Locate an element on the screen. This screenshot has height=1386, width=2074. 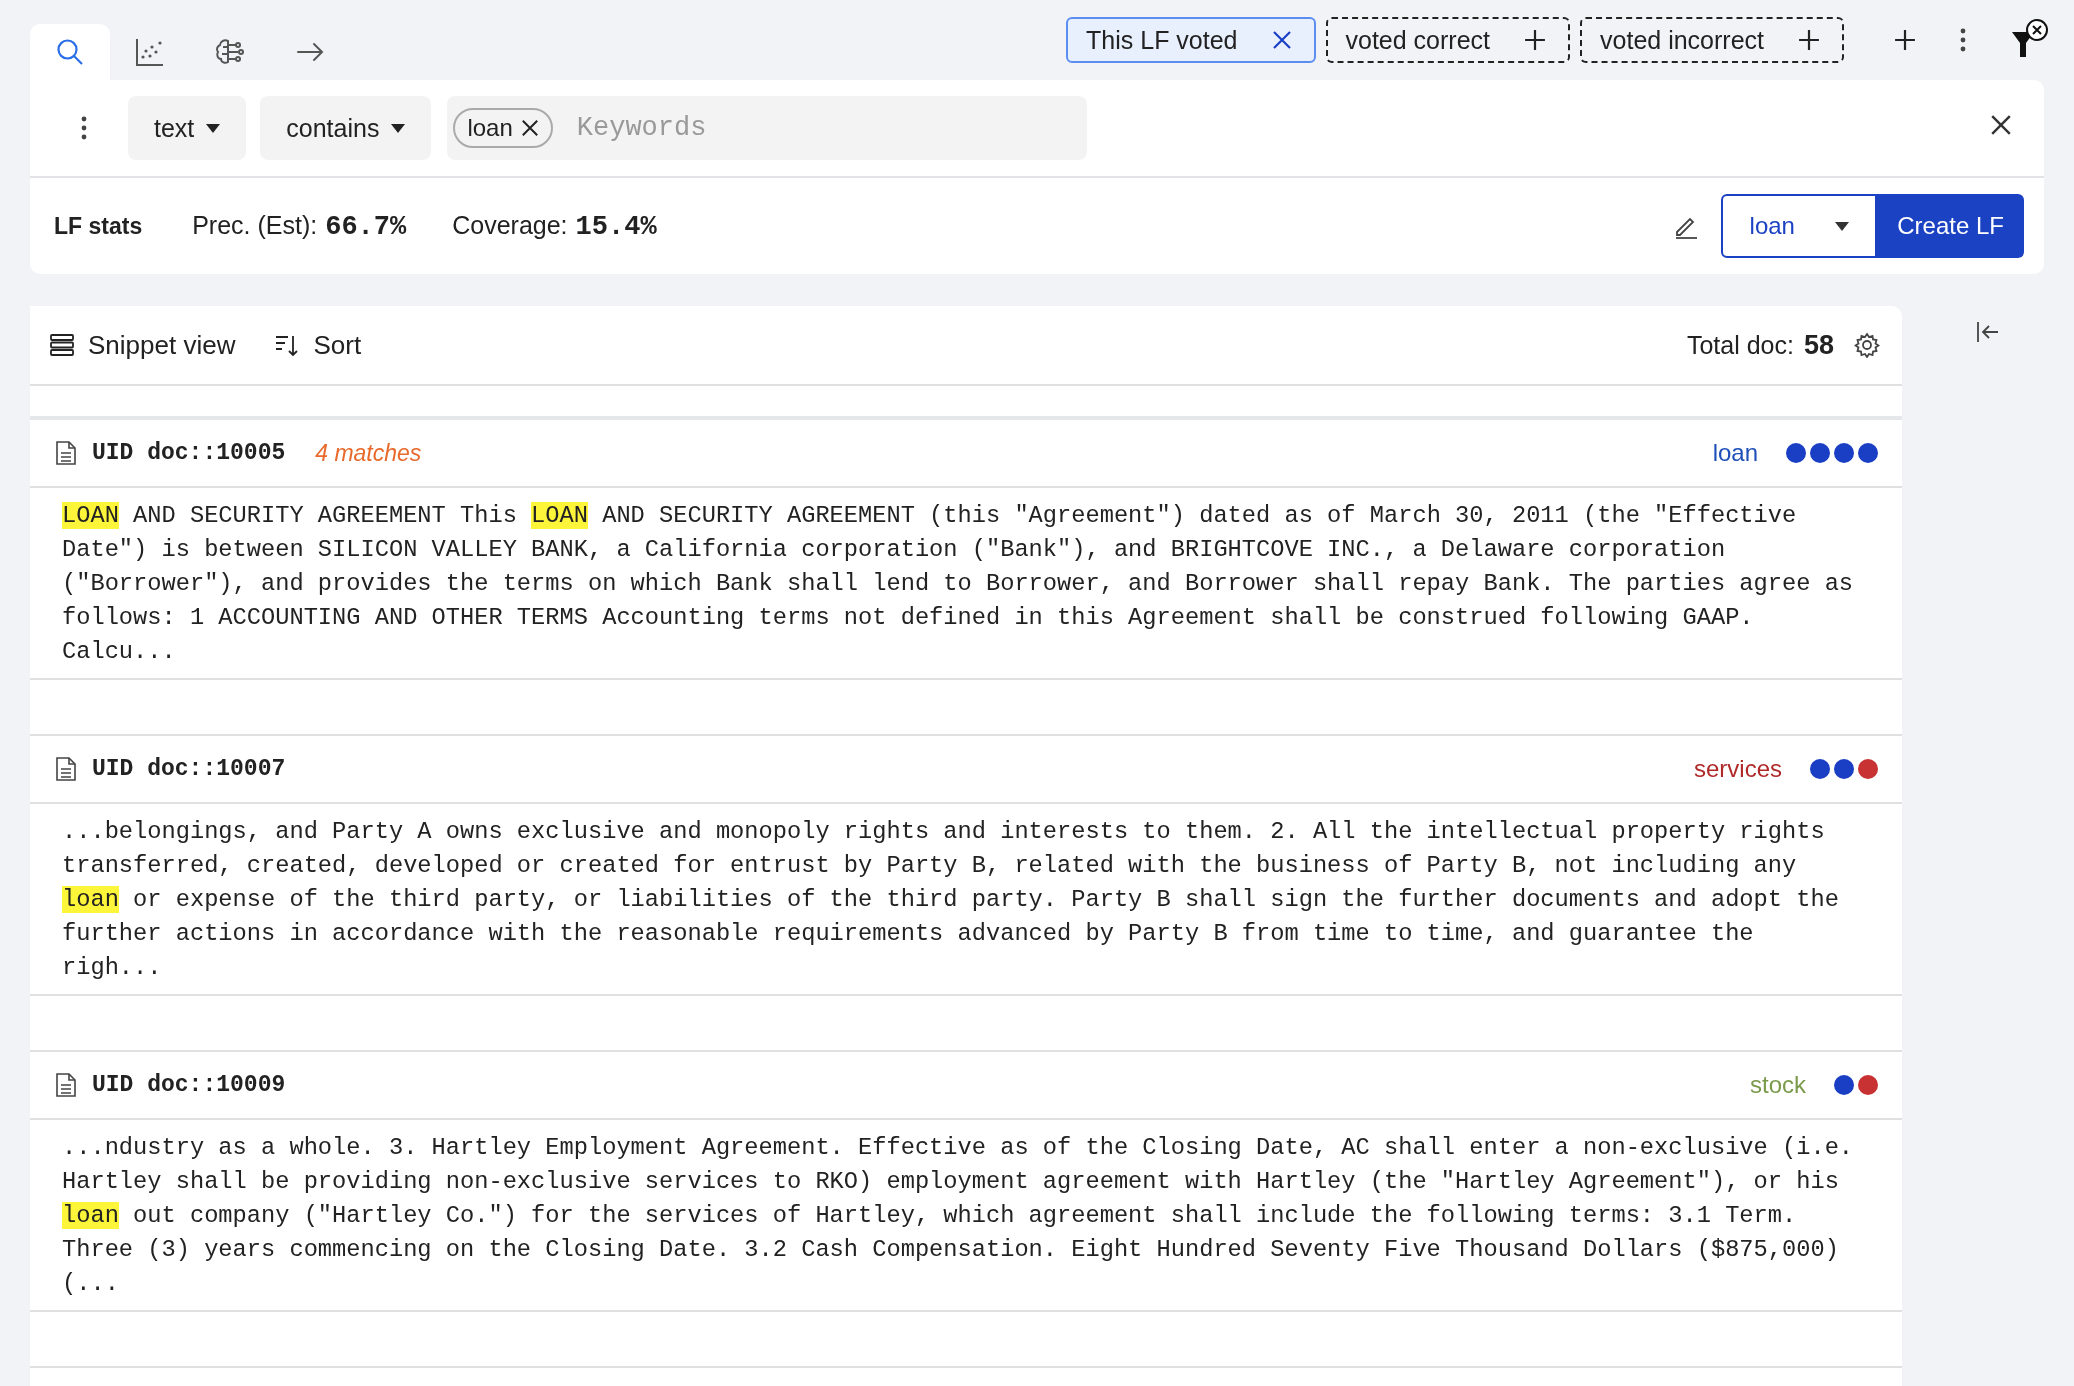
total-label: Total doc: is located at coordinates (1740, 345).